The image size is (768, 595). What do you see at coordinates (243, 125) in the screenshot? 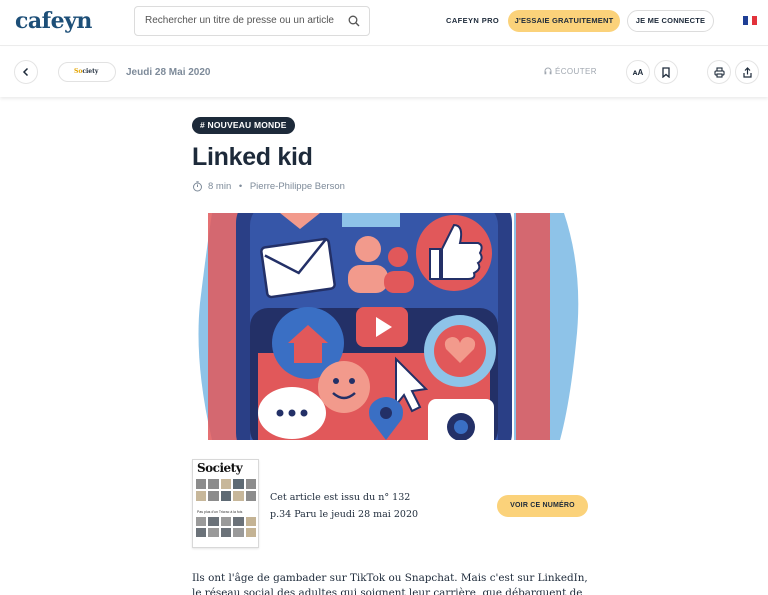
I see `section-tag: # NOUVEAU MONDE` at bounding box center [243, 125].